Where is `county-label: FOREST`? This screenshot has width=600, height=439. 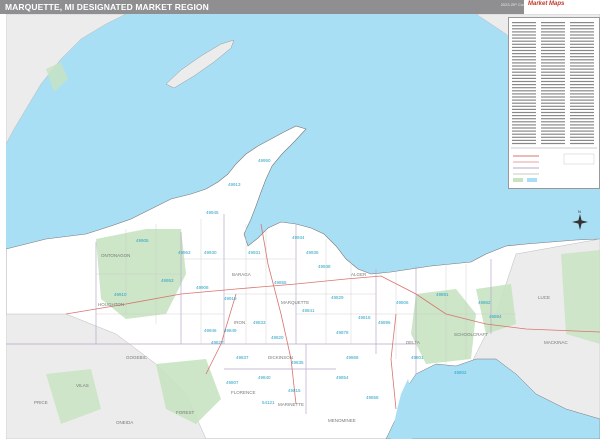 county-label: FOREST is located at coordinates (185, 412).